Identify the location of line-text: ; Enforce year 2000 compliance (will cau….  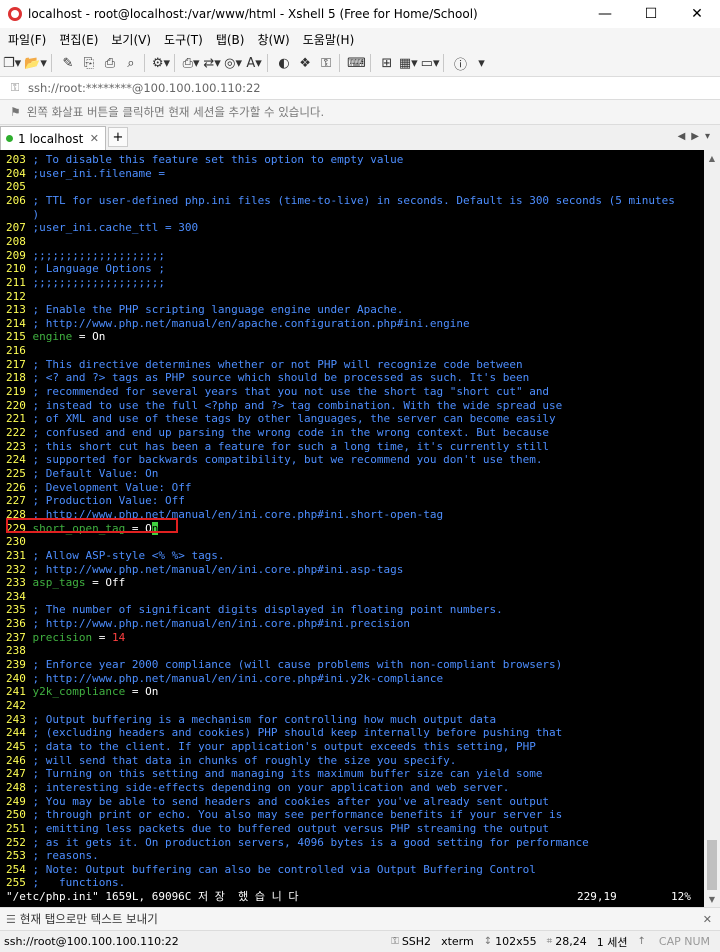
(297, 665).